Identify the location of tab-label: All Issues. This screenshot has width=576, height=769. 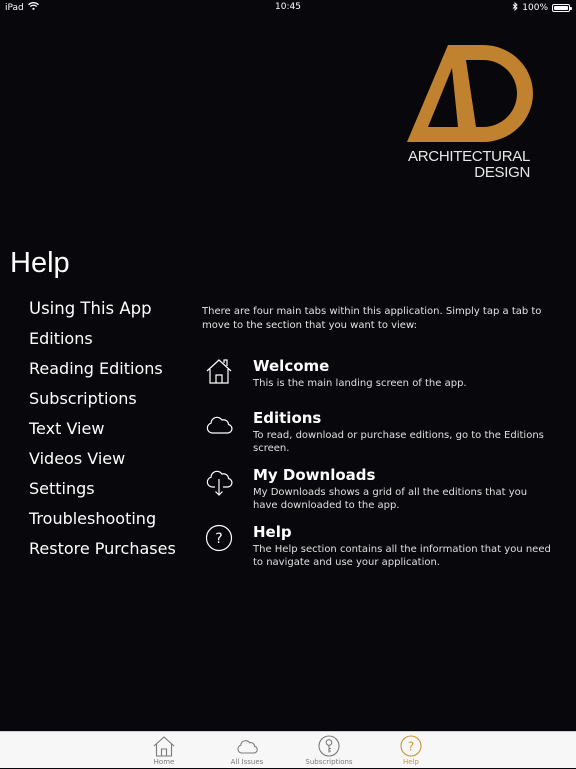
(247, 762).